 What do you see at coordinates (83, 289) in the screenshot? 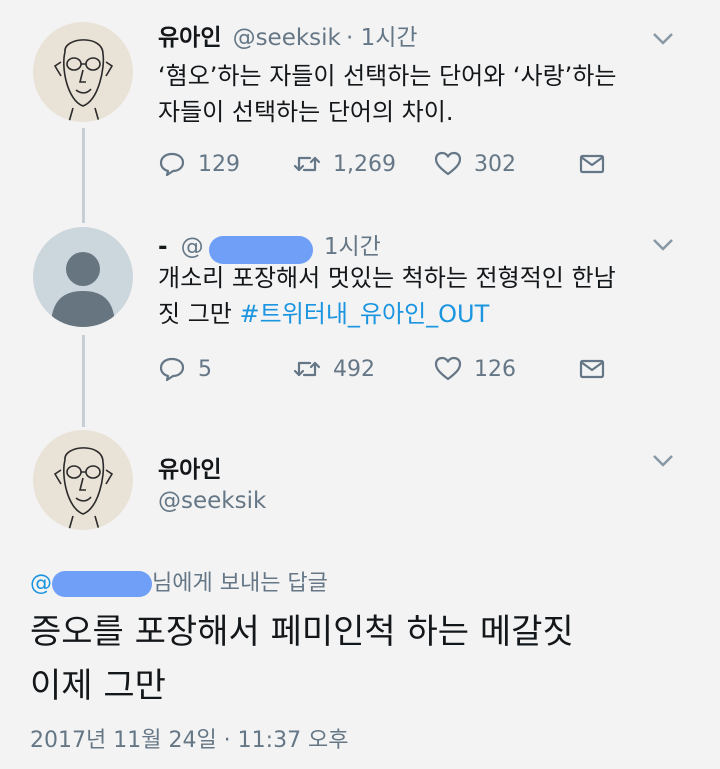
I see `default-profile-icon` at bounding box center [83, 289].